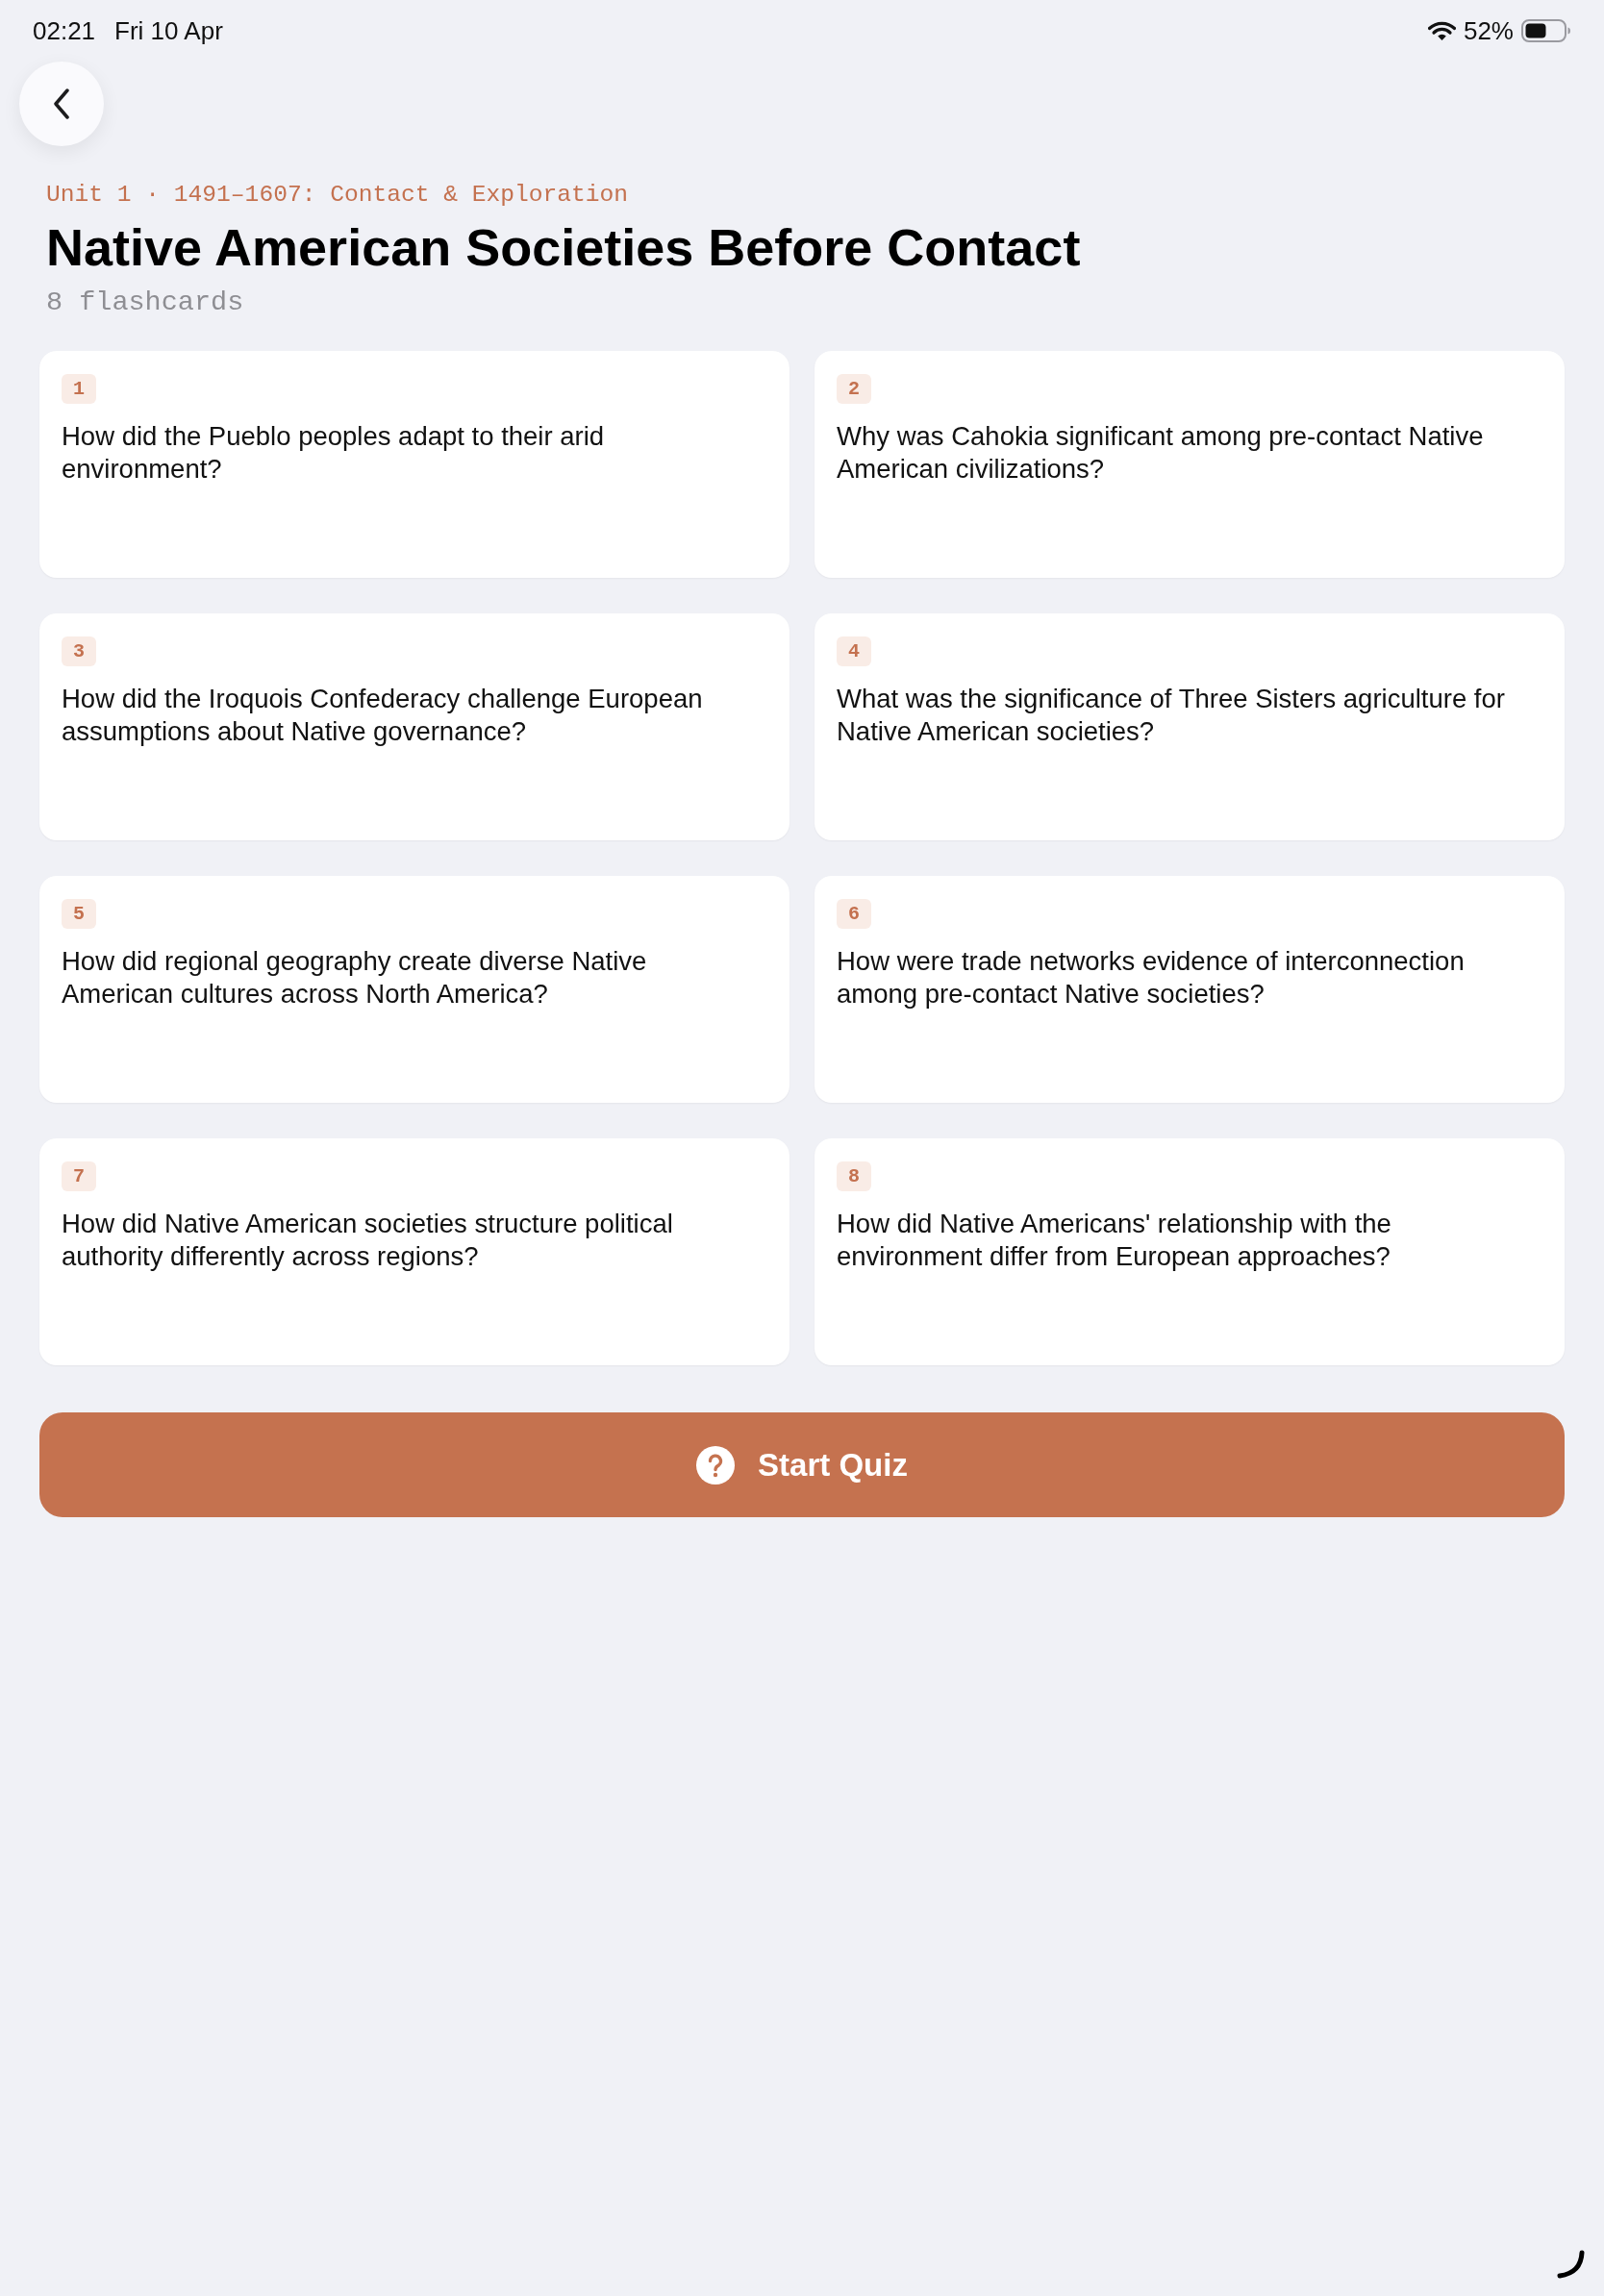 The width and height of the screenshot is (1604, 2296). What do you see at coordinates (1570, 2264) in the screenshot?
I see `curved-stroke-icon` at bounding box center [1570, 2264].